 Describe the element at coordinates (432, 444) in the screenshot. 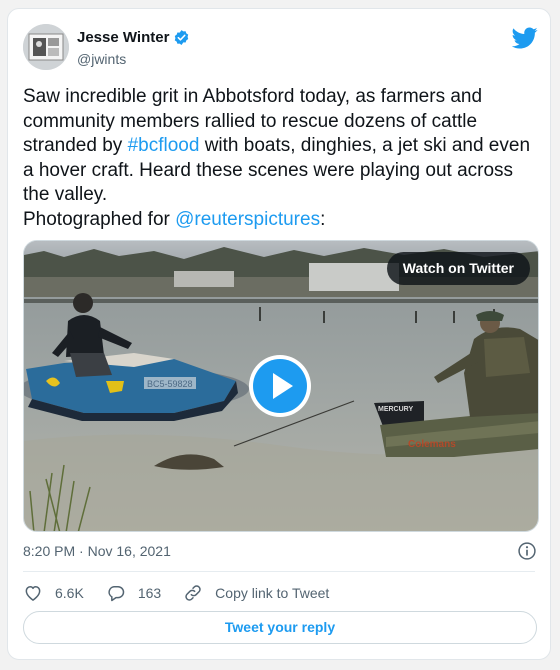

I see `boat-brand: Colemans` at that location.